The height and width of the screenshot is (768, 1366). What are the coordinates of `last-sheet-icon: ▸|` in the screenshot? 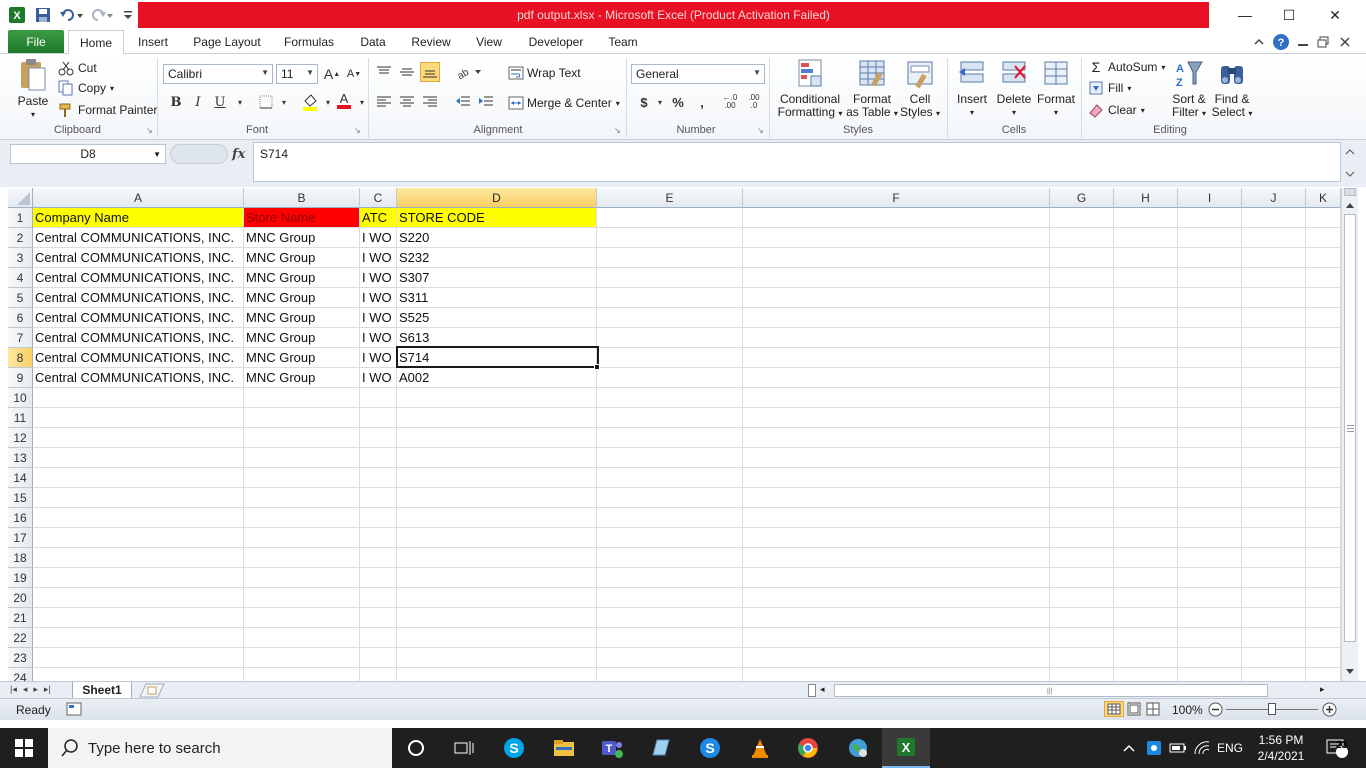 It's located at (47, 690).